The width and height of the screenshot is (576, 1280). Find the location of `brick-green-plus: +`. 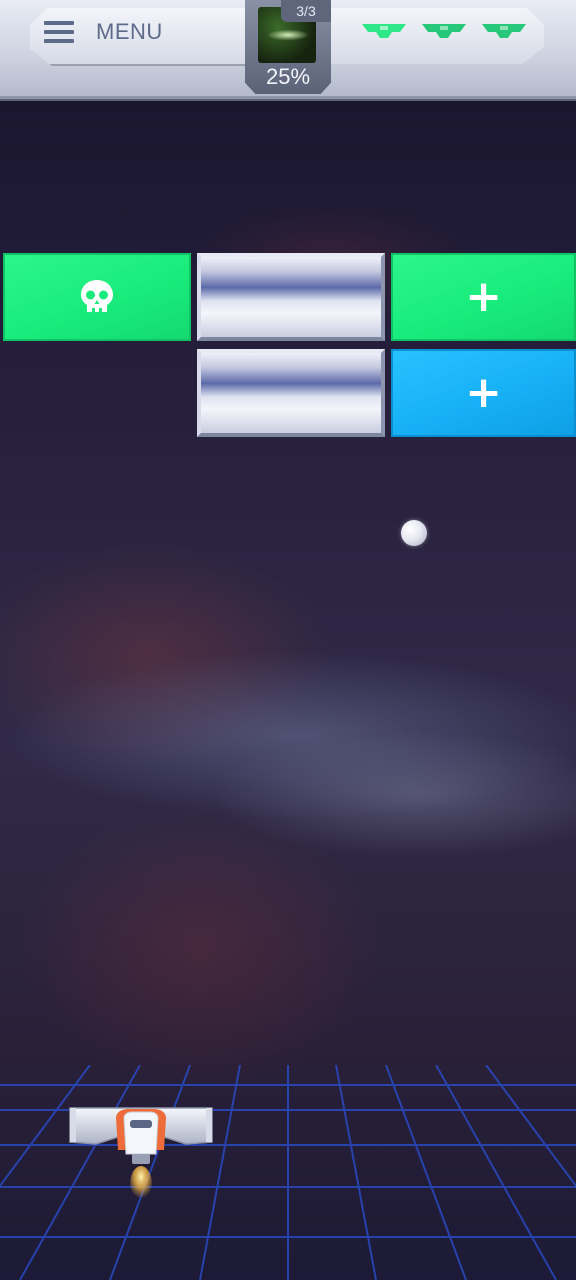

brick-green-plus: + is located at coordinates (483, 297).